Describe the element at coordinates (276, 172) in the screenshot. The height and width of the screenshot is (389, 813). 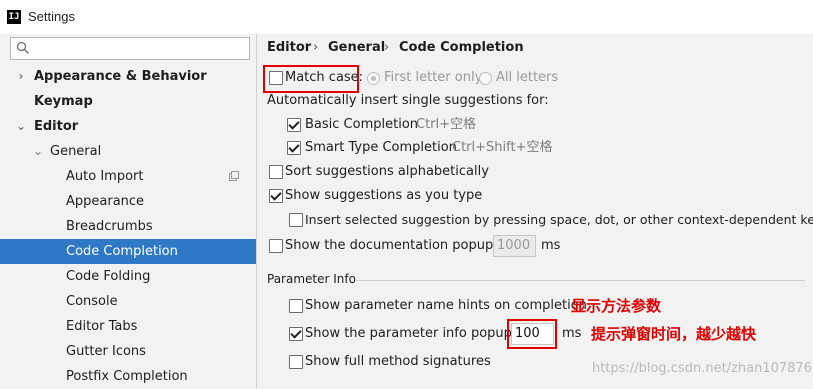
I see `sort-alphabetically-checkbox` at that location.